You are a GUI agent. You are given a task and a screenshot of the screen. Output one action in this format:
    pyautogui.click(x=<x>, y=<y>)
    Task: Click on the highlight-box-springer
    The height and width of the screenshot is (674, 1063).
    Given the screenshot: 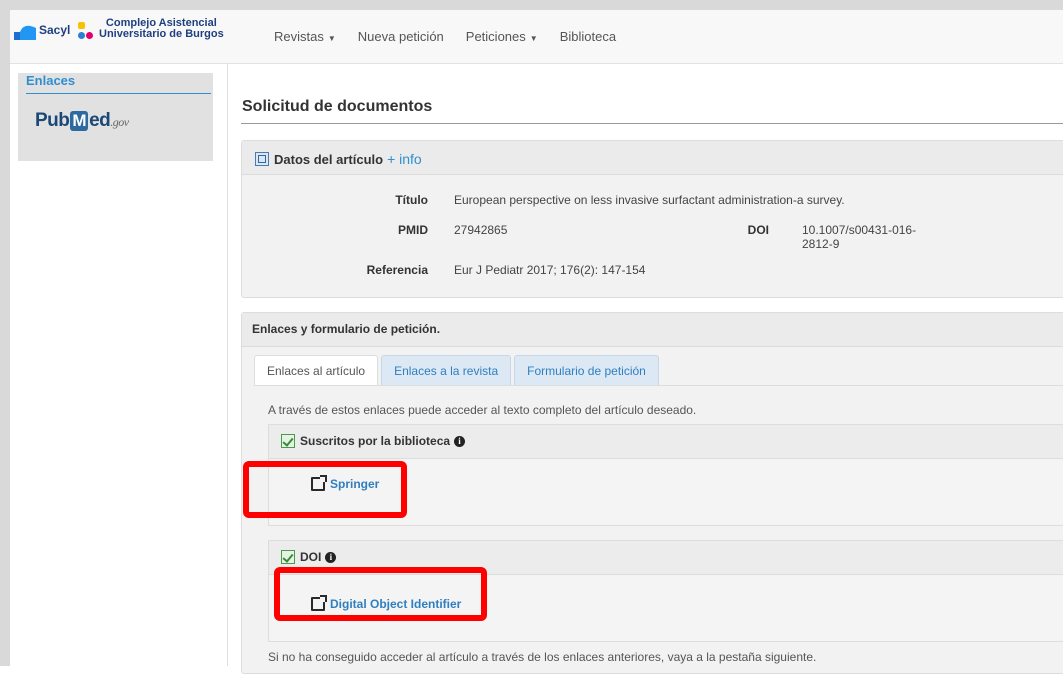 What is the action you would take?
    pyautogui.click(x=325, y=489)
    